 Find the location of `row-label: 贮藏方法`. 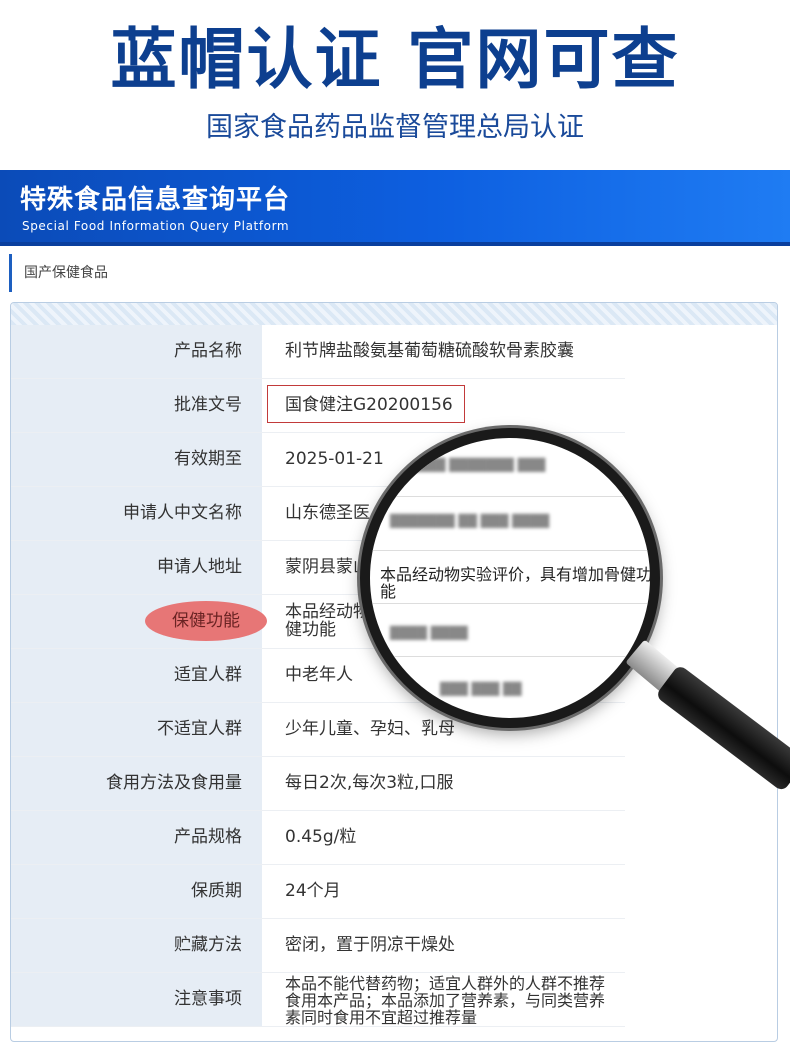

row-label: 贮藏方法 is located at coordinates (137, 945).